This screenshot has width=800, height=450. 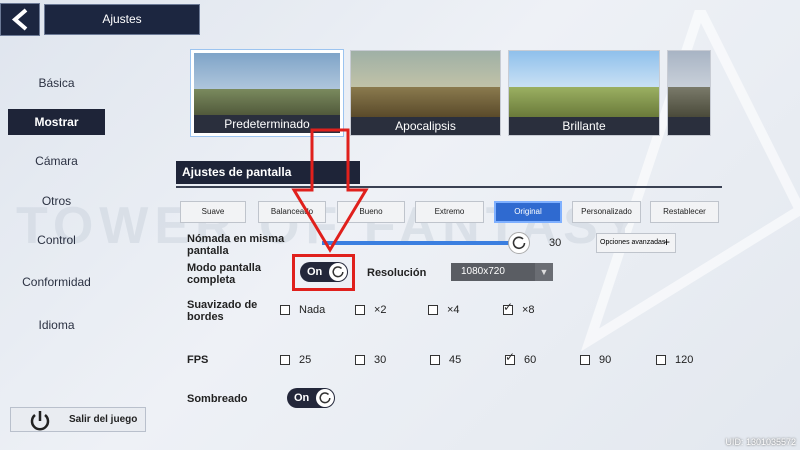 What do you see at coordinates (56, 325) in the screenshot?
I see `sidebar-item-idioma: Idioma` at bounding box center [56, 325].